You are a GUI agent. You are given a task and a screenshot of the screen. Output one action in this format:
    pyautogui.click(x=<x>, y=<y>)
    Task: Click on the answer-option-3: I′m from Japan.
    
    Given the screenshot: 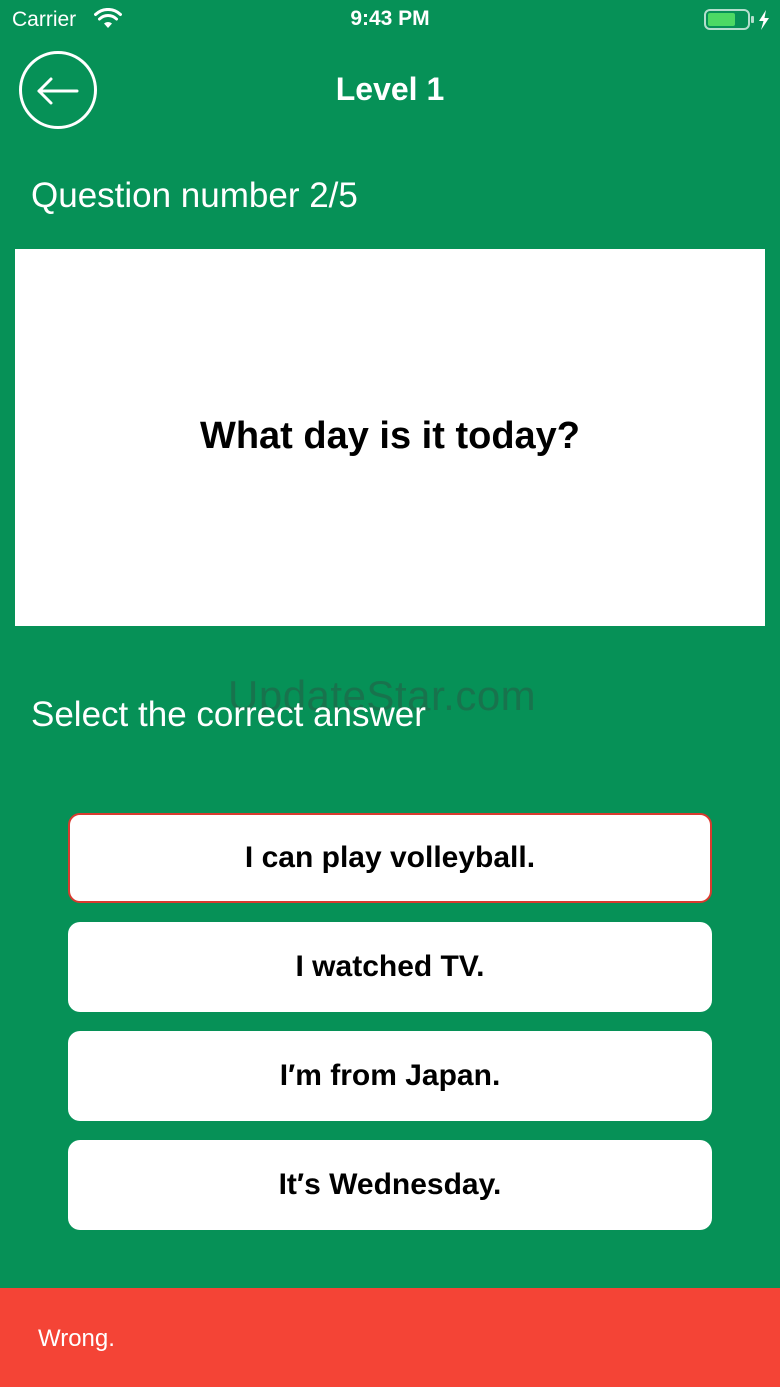 What is the action you would take?
    pyautogui.click(x=390, y=1076)
    